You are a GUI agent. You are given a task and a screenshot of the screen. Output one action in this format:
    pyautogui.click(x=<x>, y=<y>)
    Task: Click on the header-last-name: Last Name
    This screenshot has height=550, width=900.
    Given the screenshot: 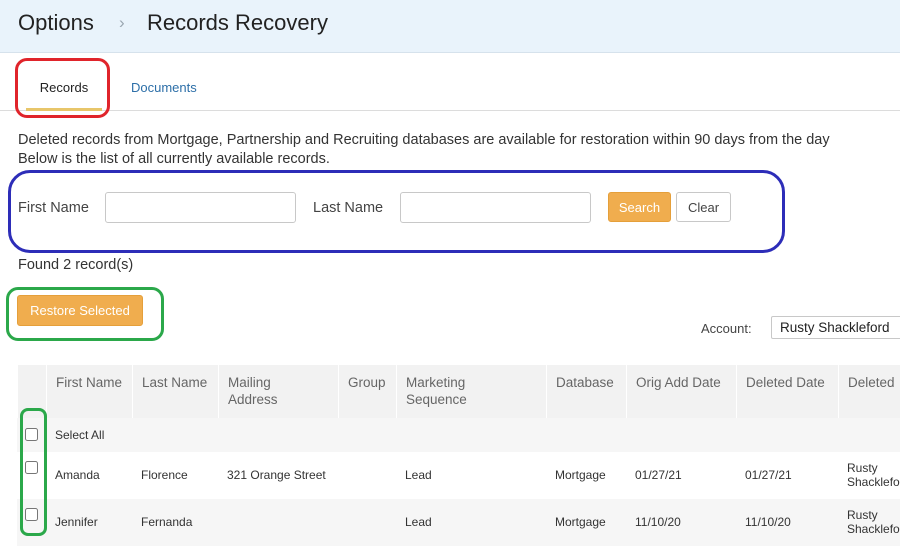 What is the action you would take?
    pyautogui.click(x=175, y=391)
    